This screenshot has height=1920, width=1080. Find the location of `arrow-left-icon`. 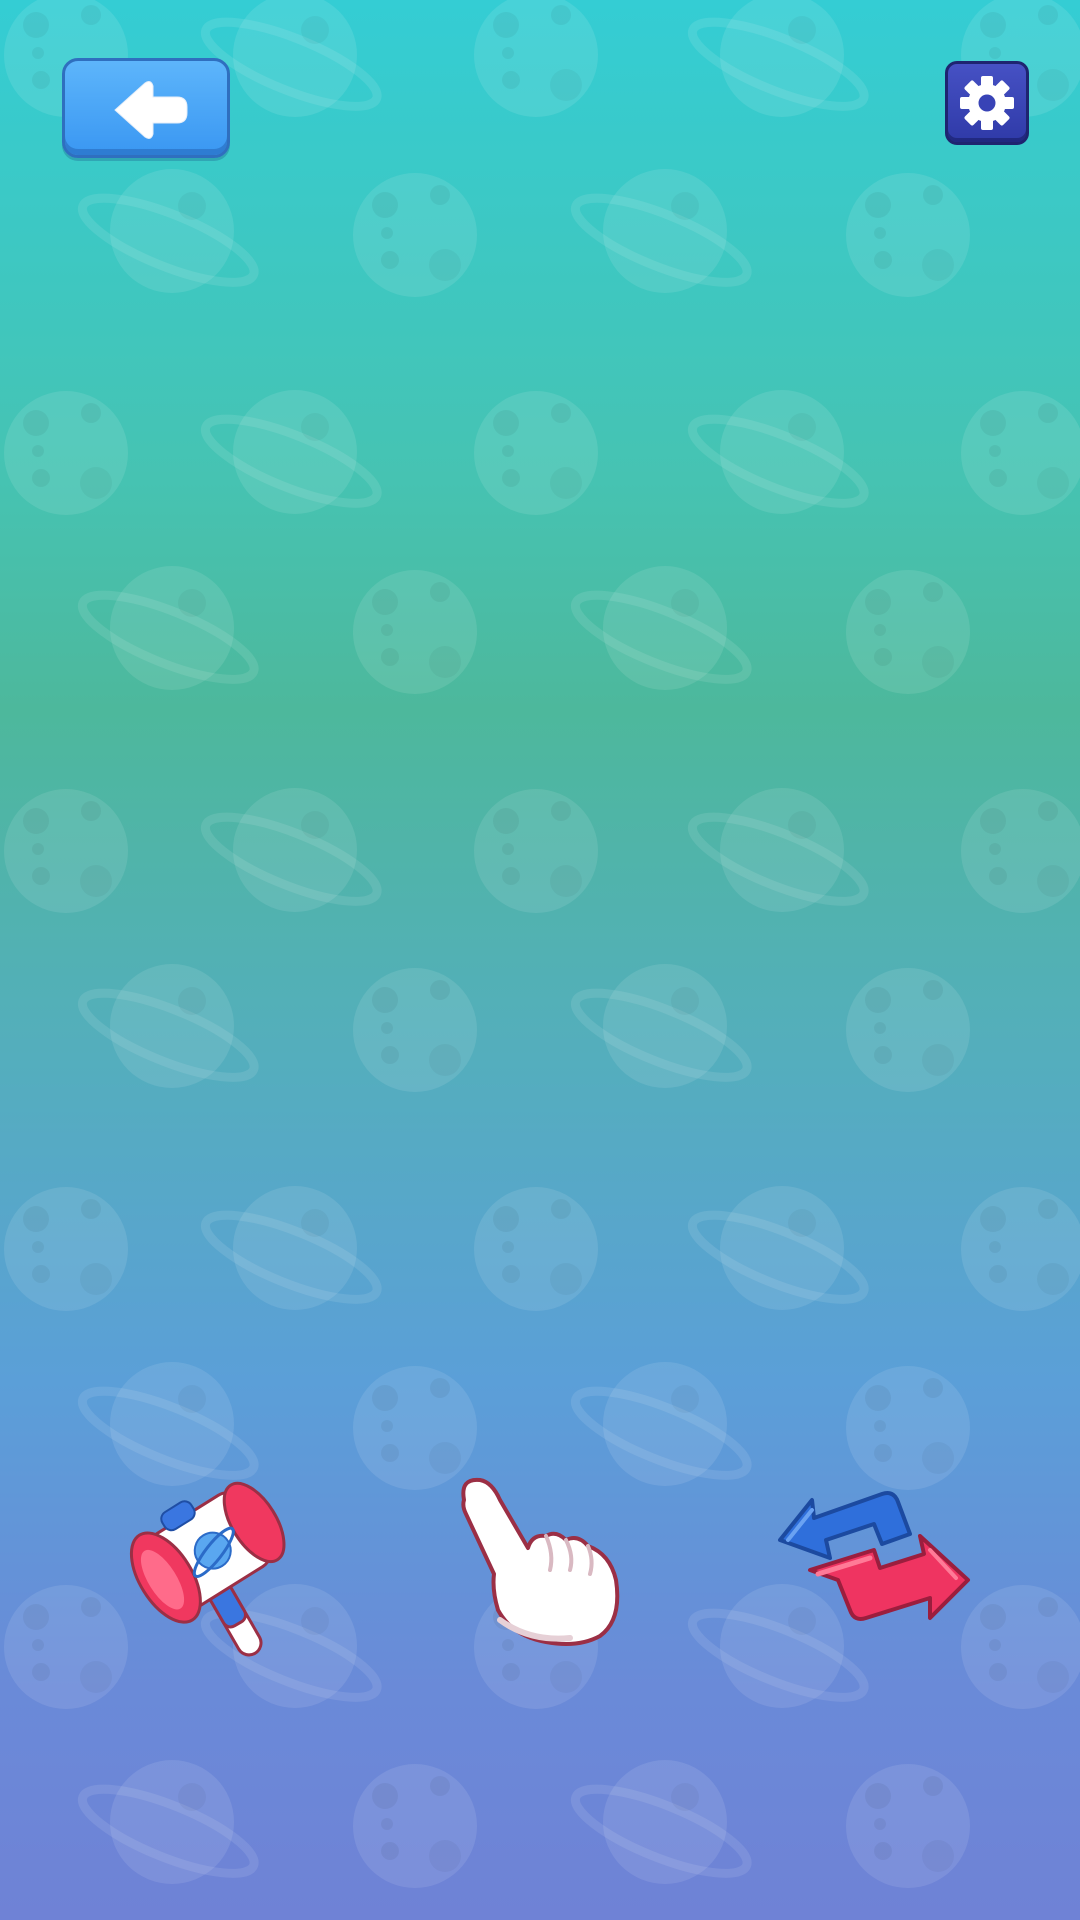

arrow-left-icon is located at coordinates (151, 110).